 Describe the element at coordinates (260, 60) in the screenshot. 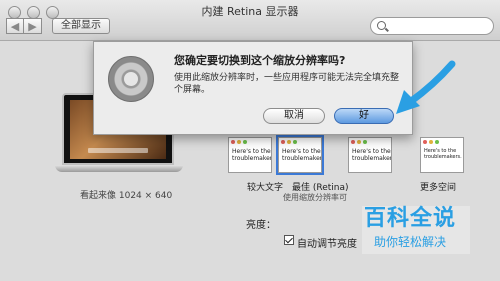

I see `dialog-title: 您确定要切换到这个缩放分辨率吗?` at that location.